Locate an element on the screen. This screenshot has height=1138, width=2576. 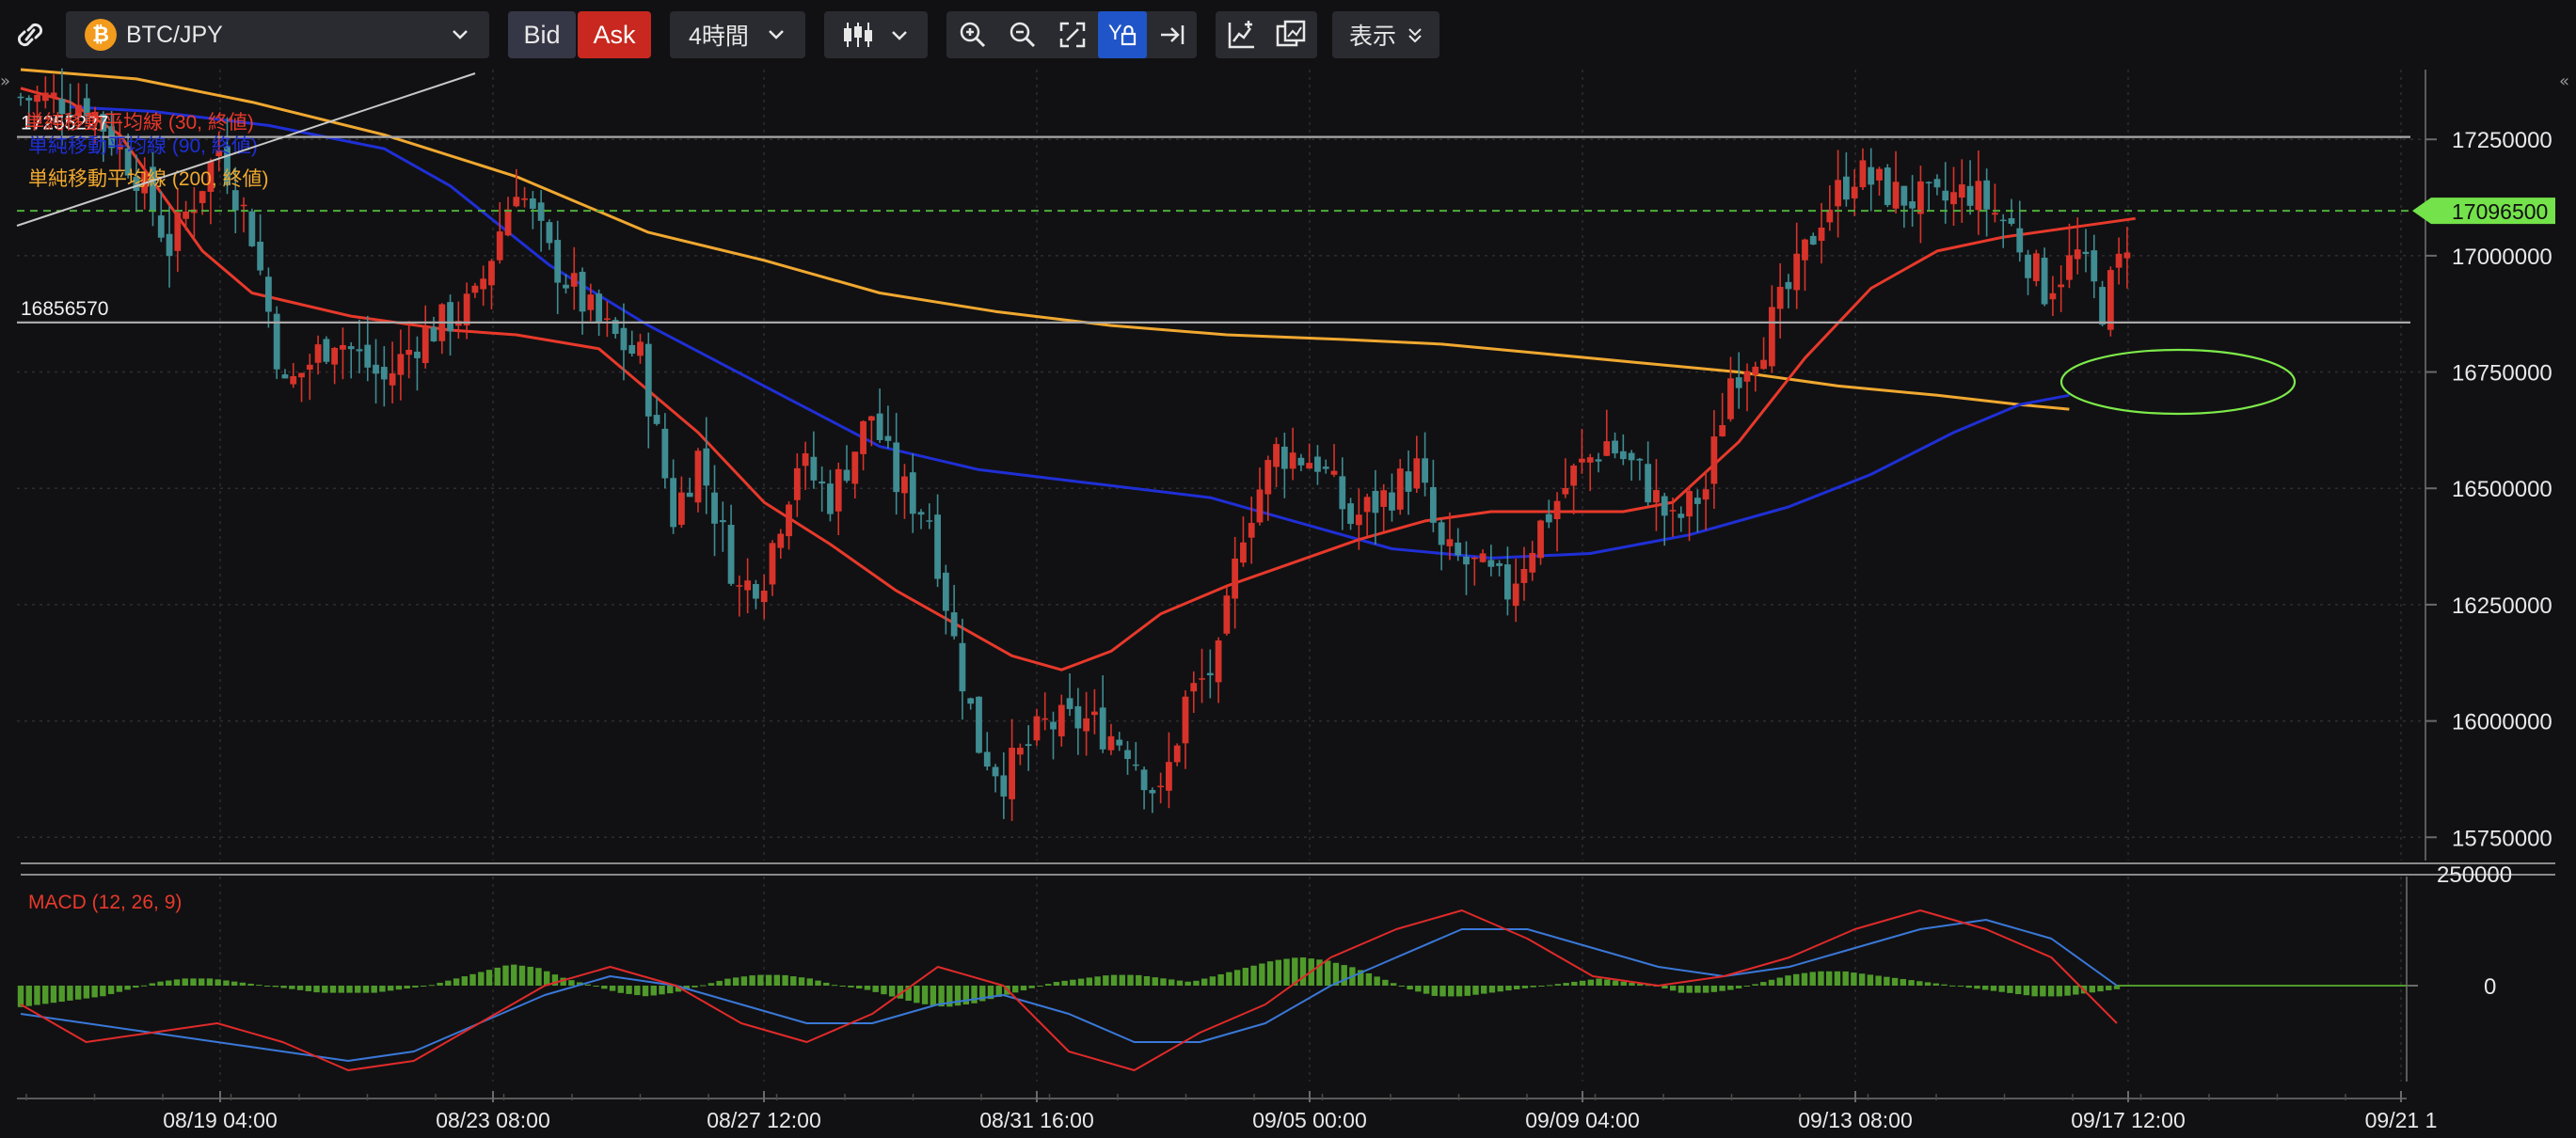
x-tick-label: 09/21 1 is located at coordinates (2401, 1120).